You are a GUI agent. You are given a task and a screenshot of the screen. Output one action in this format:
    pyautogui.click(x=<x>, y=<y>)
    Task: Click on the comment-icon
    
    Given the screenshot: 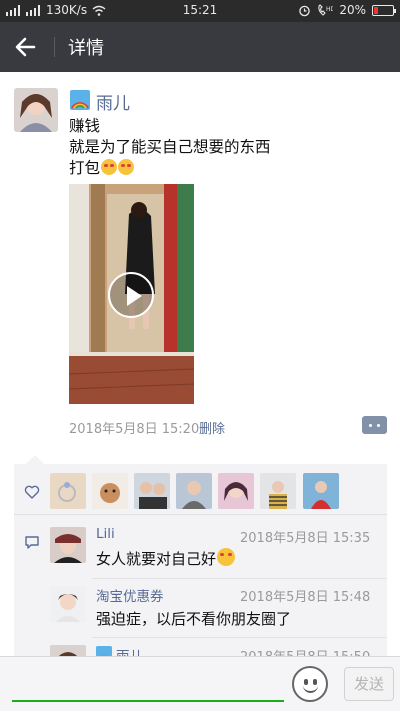 What is the action you would take?
    pyautogui.click(x=32, y=542)
    